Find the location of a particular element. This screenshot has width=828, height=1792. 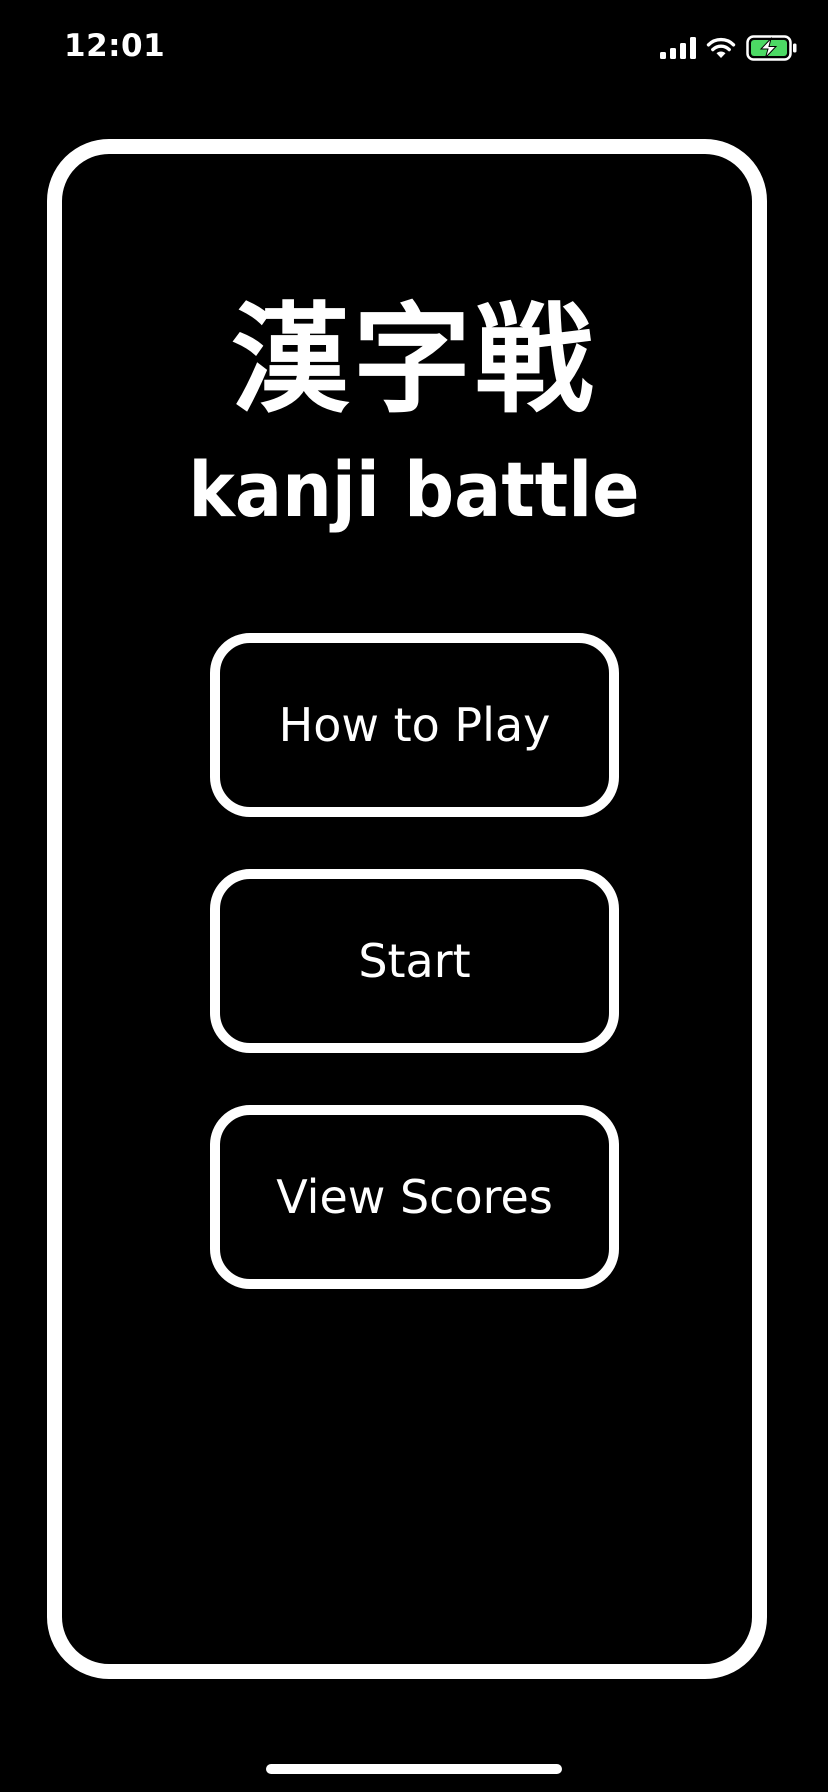

how-to-play-button: How to Play is located at coordinates (414, 725).